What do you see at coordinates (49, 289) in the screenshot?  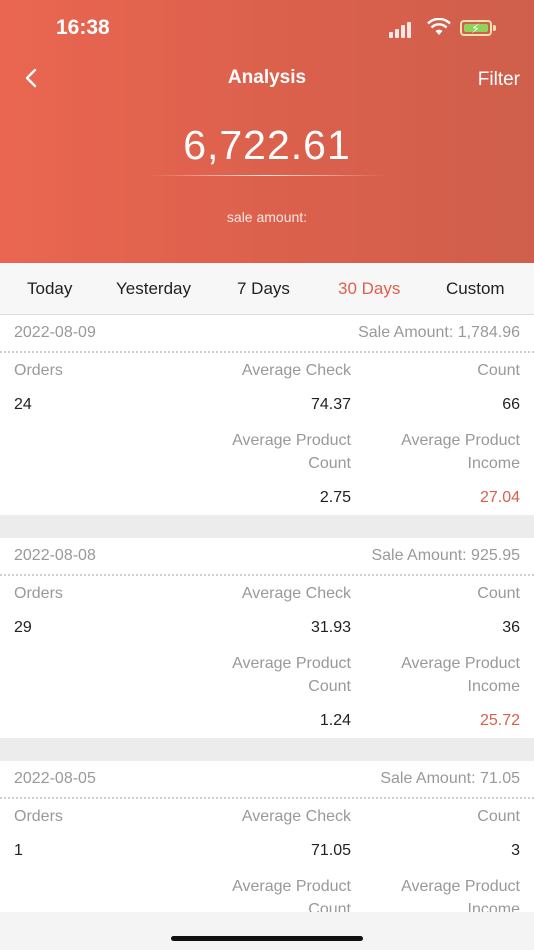 I see `tab-today: Today` at bounding box center [49, 289].